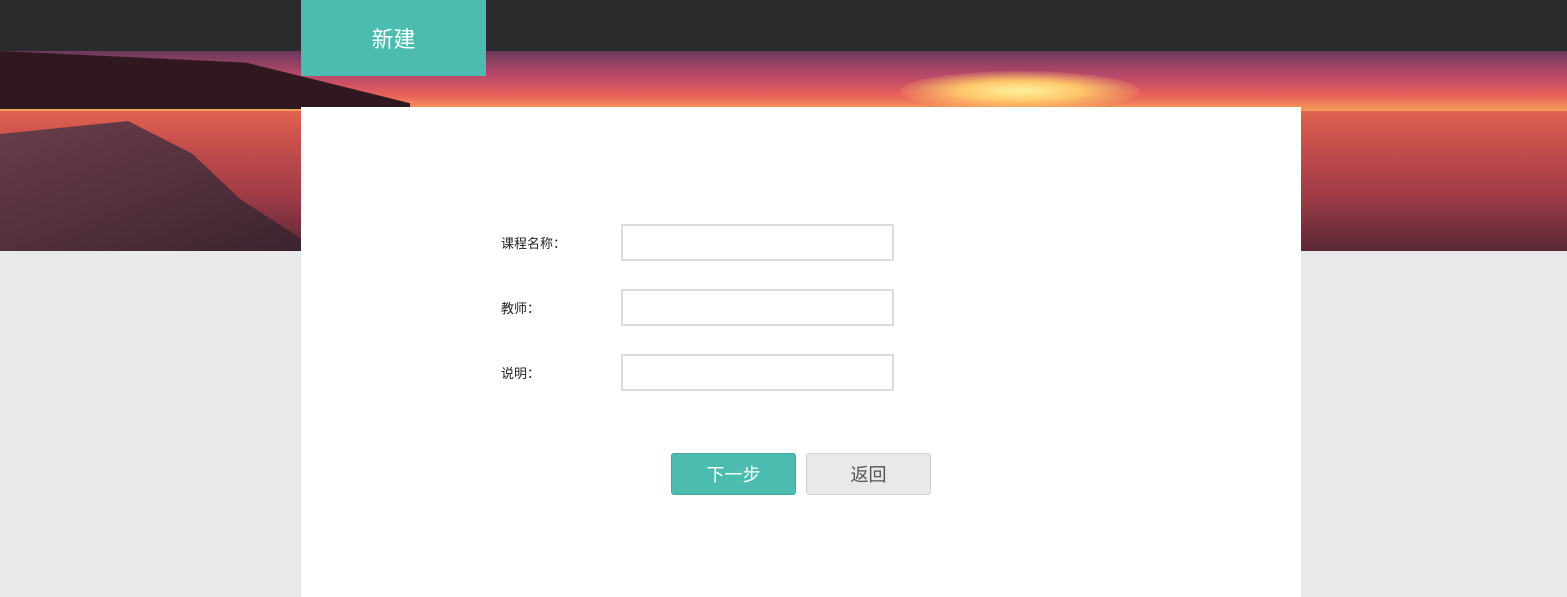 The image size is (1567, 597). I want to click on back-button: 返回, so click(868, 474).